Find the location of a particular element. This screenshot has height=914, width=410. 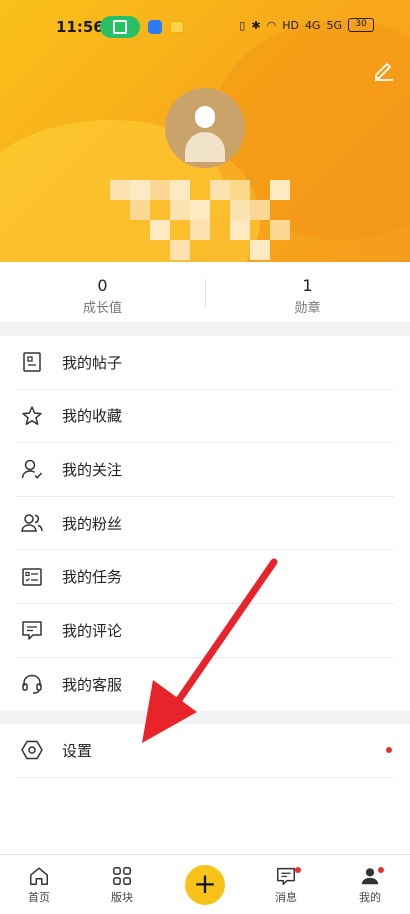

user-check-icon is located at coordinates (32, 470).